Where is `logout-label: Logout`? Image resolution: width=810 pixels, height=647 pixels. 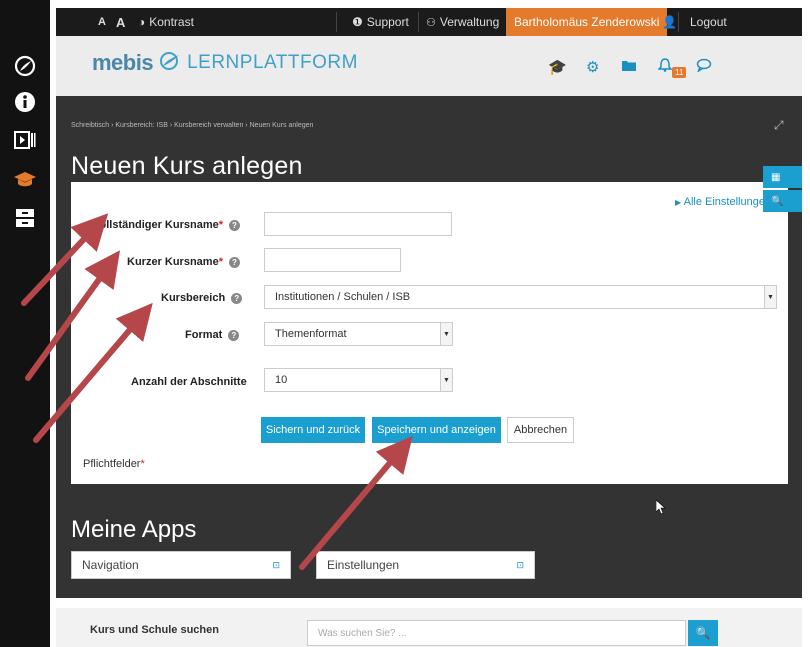 logout-label: Logout is located at coordinates (708, 22).